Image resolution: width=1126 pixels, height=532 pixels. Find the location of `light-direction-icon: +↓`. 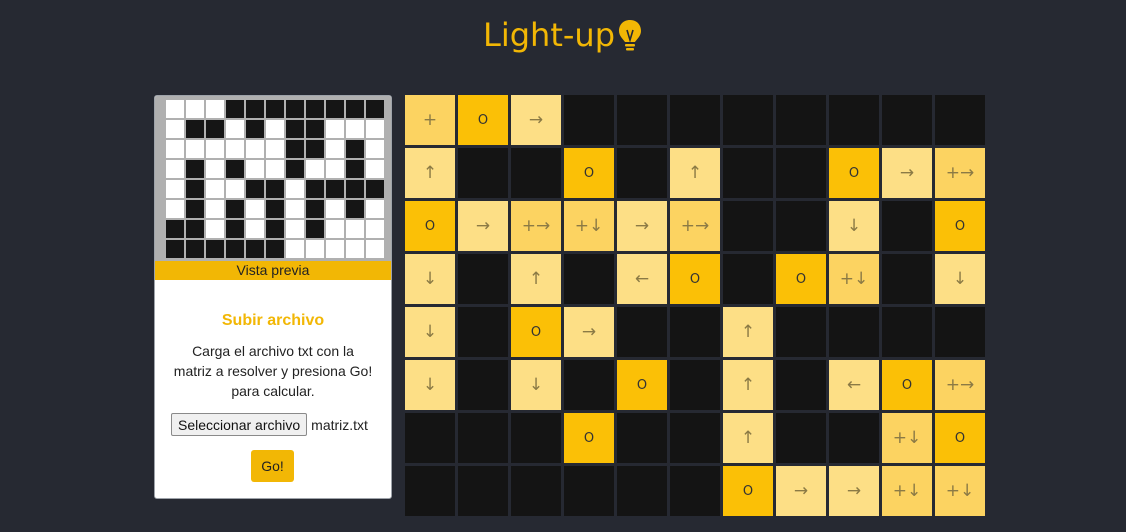

light-direction-icon: +↓ is located at coordinates (907, 491).